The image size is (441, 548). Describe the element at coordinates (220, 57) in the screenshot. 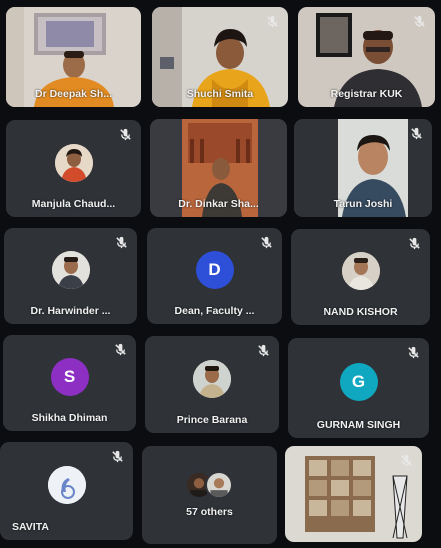

I see `participant-tile-shuchi: Shuchi Smita` at that location.